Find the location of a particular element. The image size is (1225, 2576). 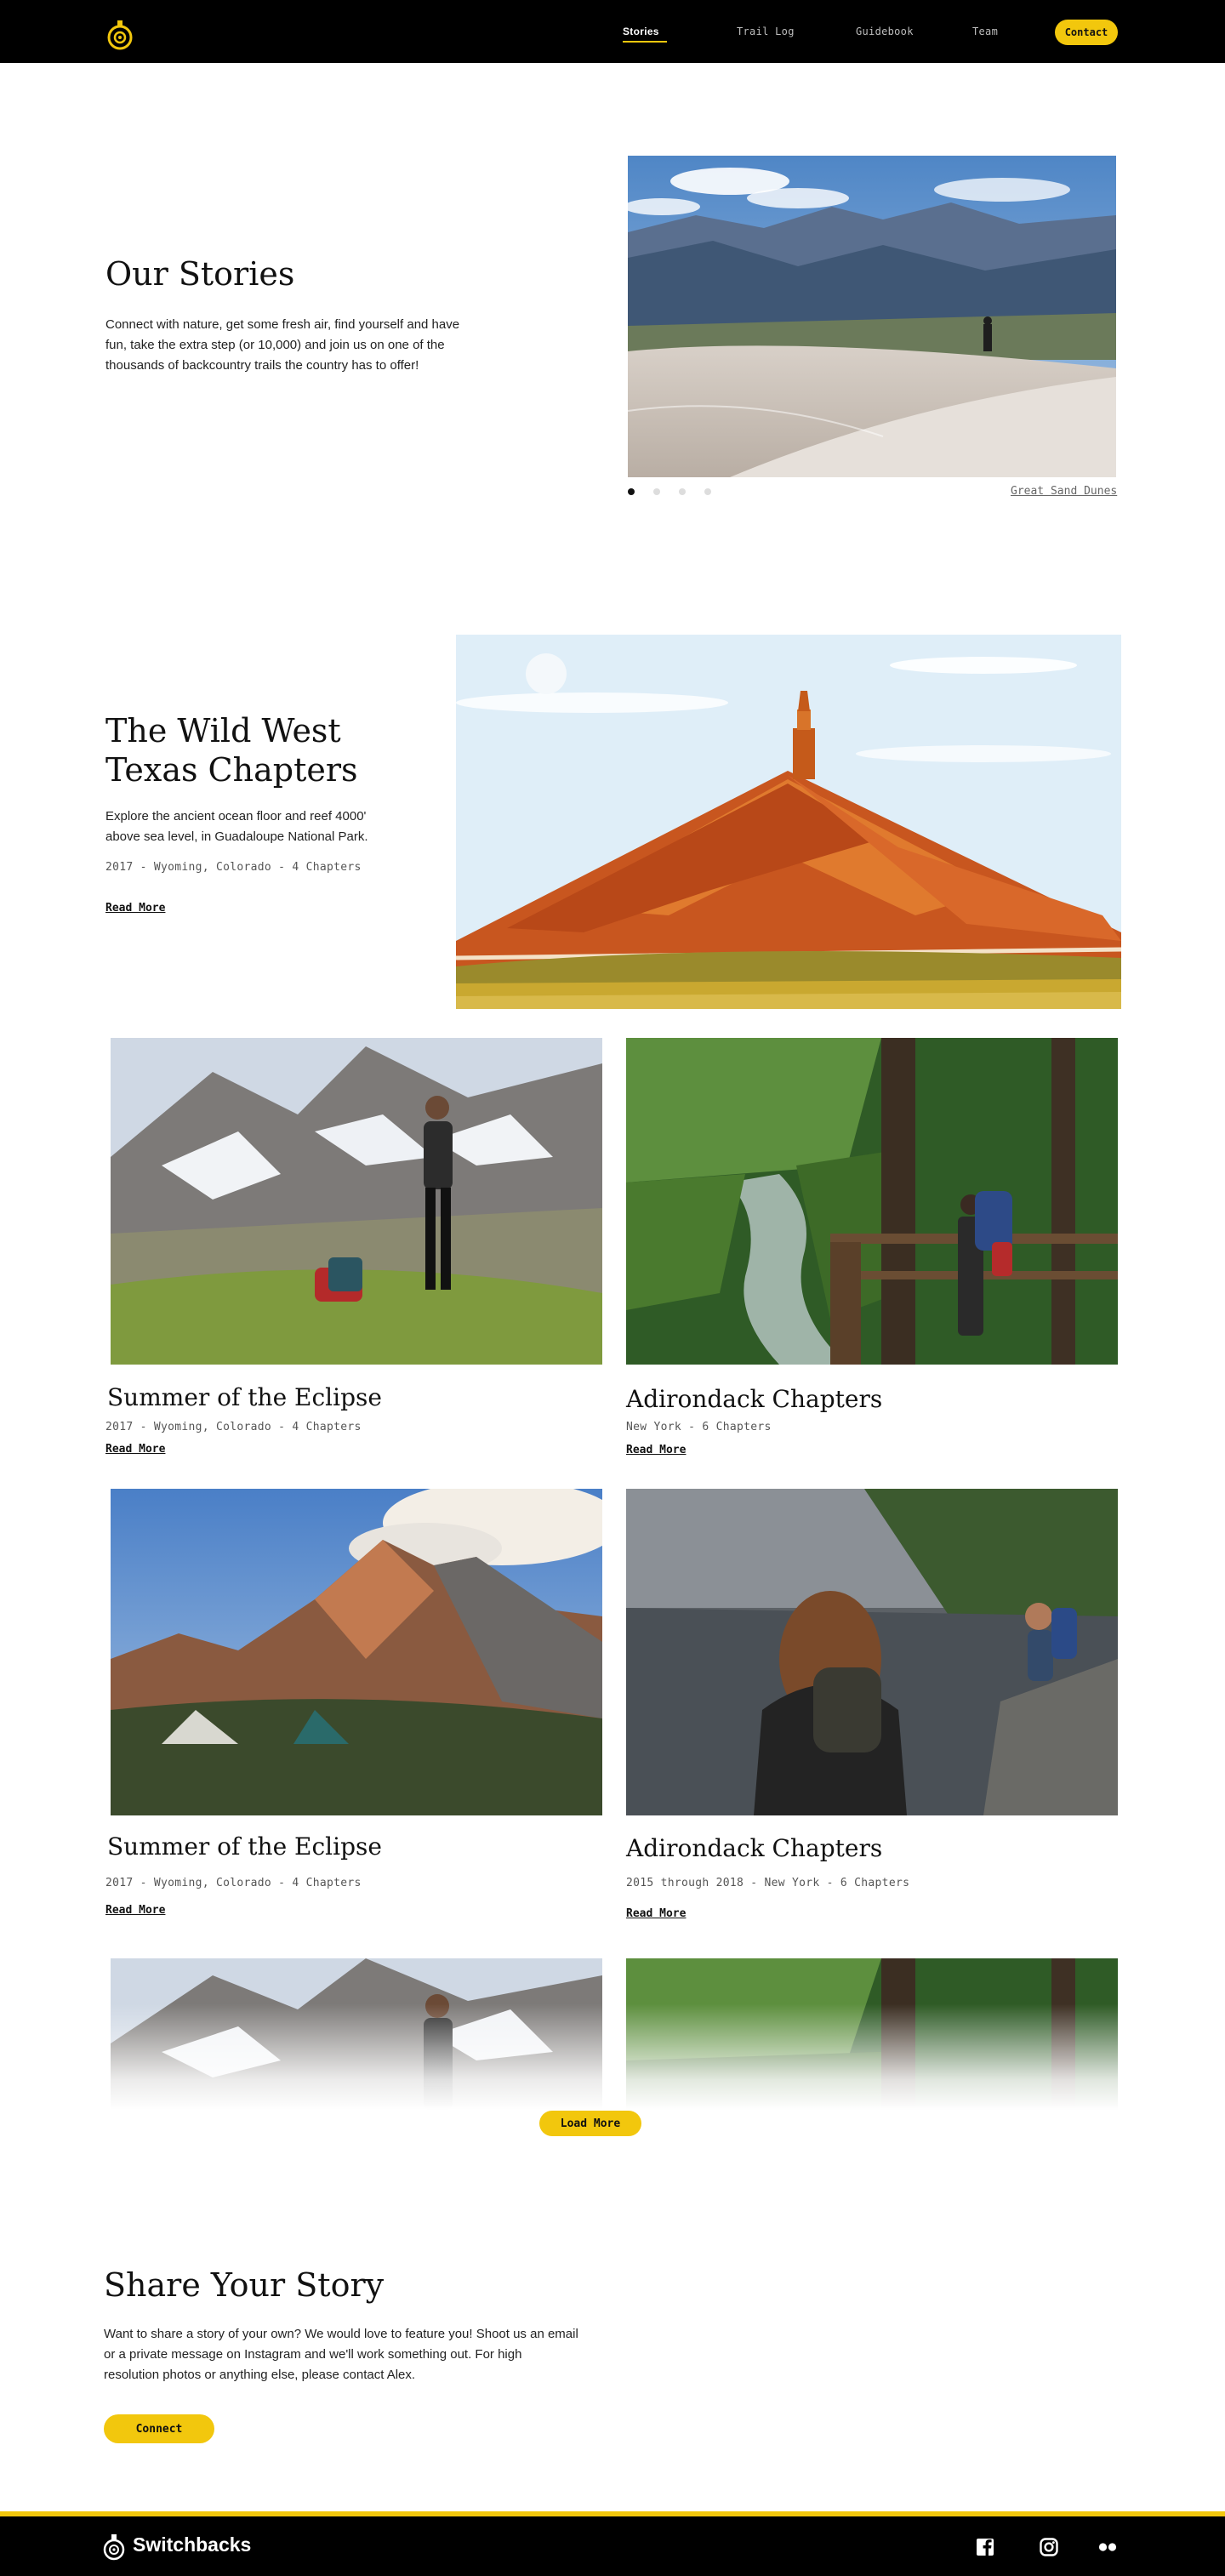

featured-story-title: The Wild West Texas Chapters is located at coordinates (231, 750).